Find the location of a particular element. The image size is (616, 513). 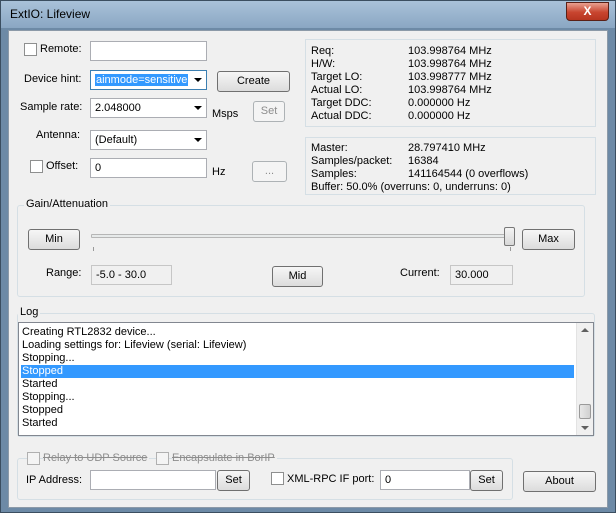

about-button: About is located at coordinates (559, 481).